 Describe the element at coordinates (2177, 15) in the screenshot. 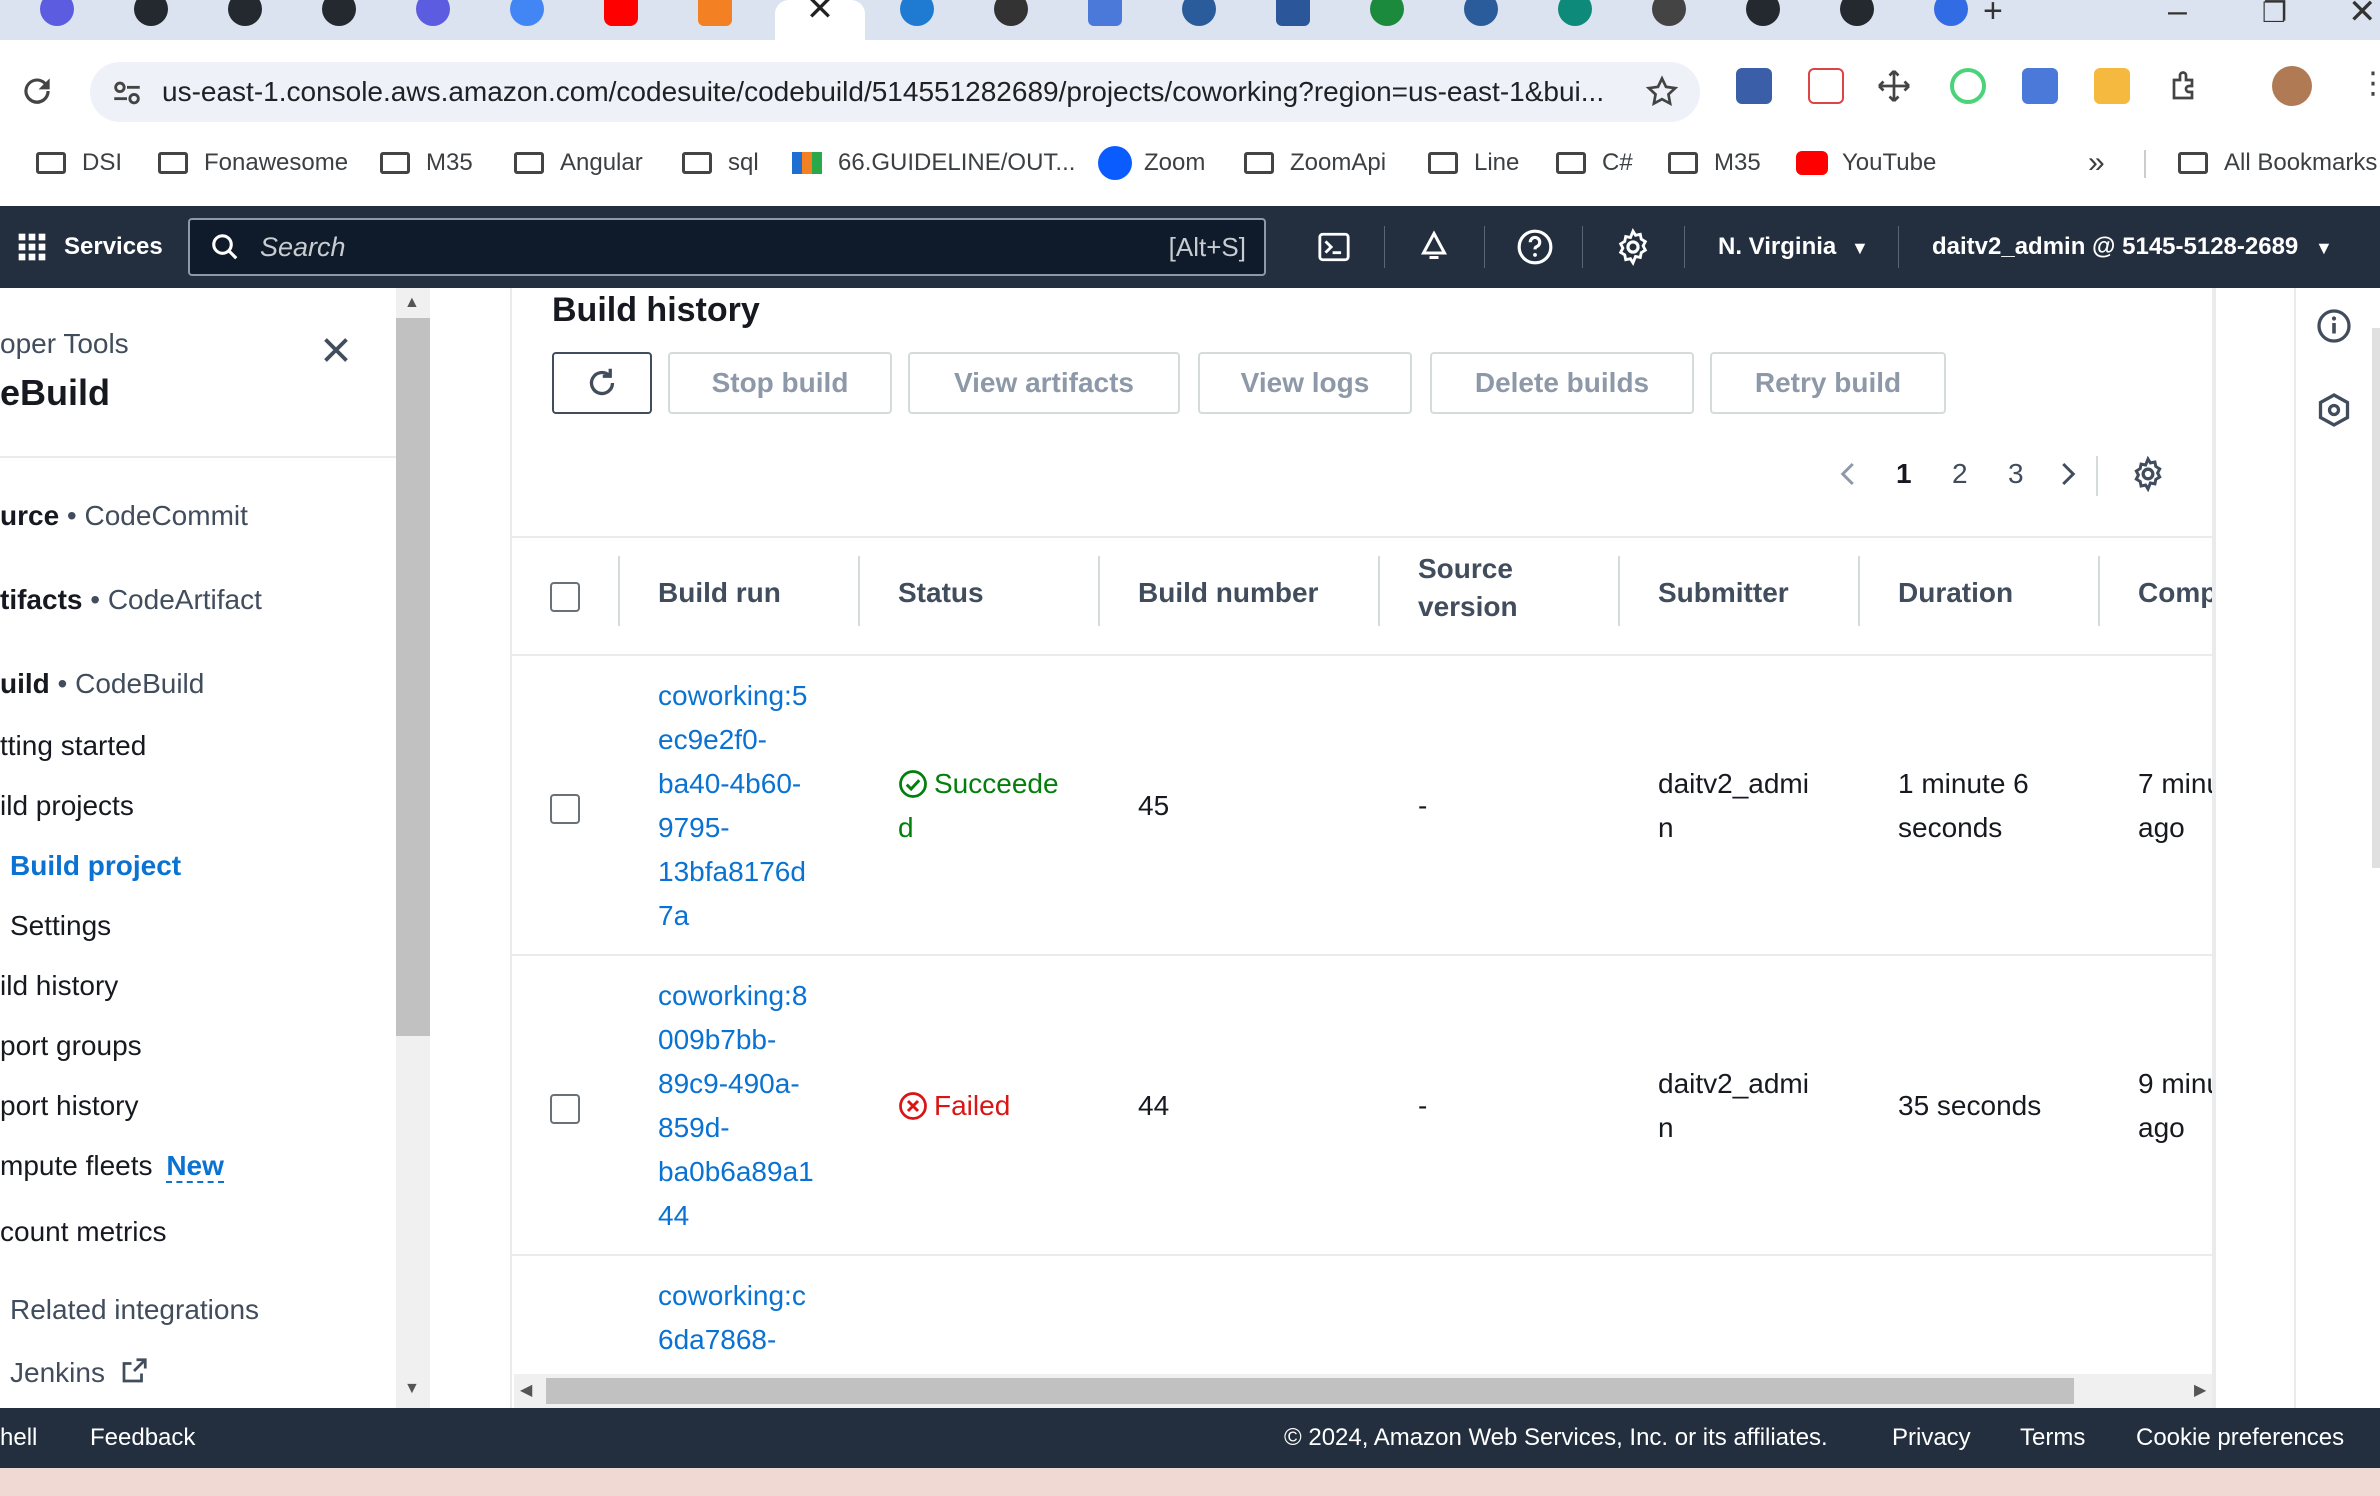

I see `minimize-icon: –` at that location.